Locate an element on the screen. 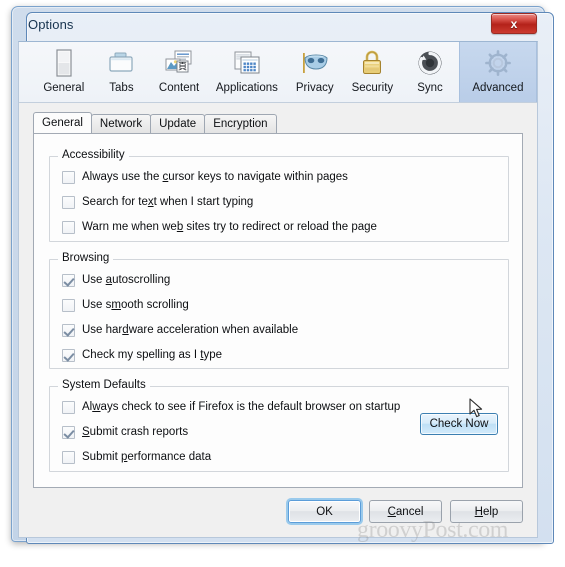  ok-button: OK is located at coordinates (324, 511).